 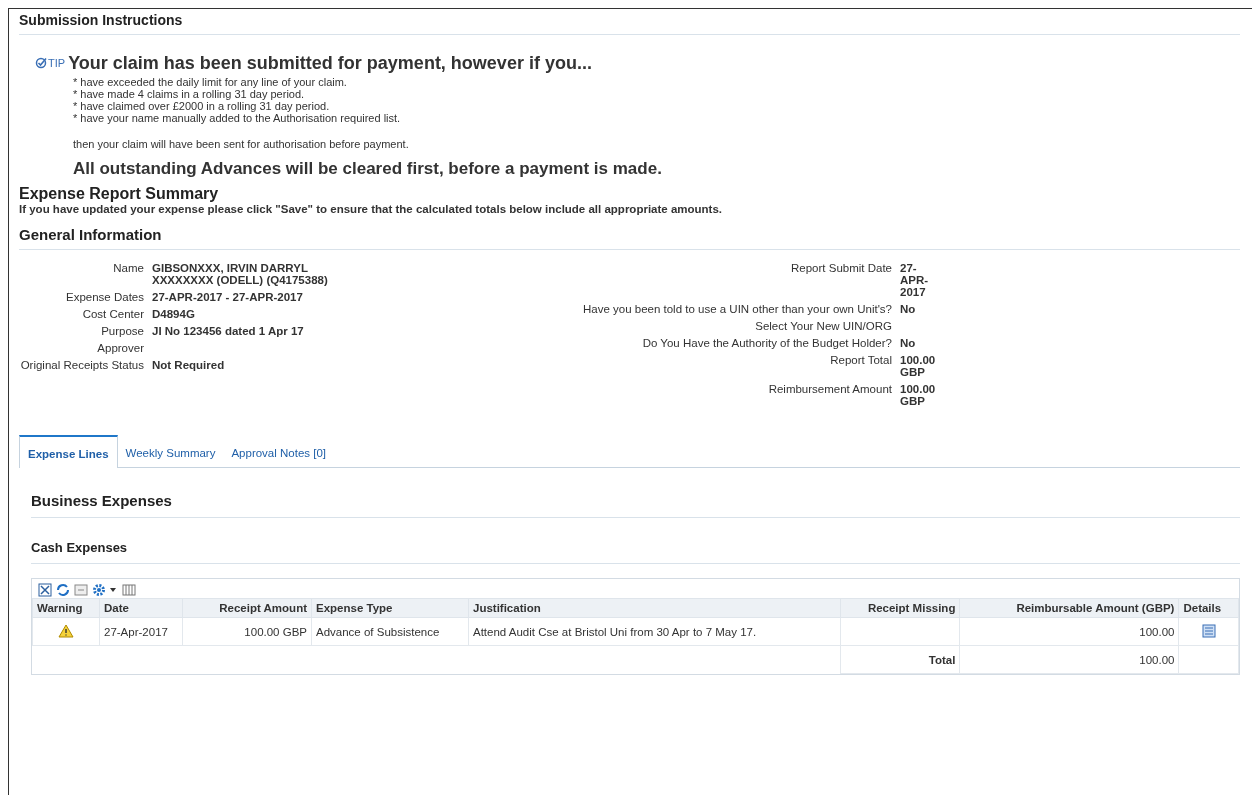 What do you see at coordinates (128, 269) in the screenshot?
I see `field-label: Name` at bounding box center [128, 269].